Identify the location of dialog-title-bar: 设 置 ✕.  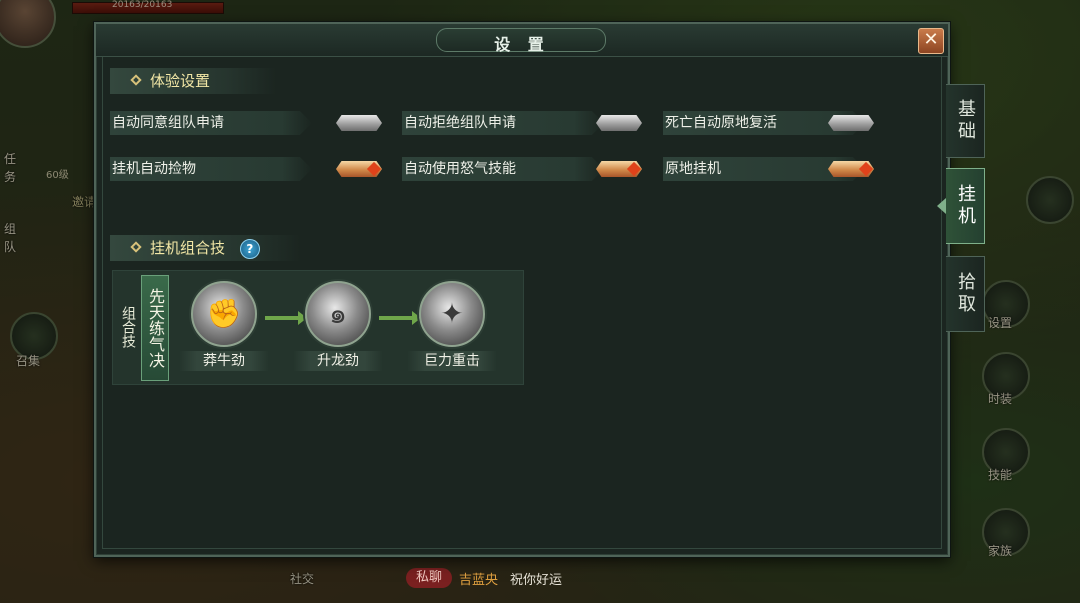
(522, 40).